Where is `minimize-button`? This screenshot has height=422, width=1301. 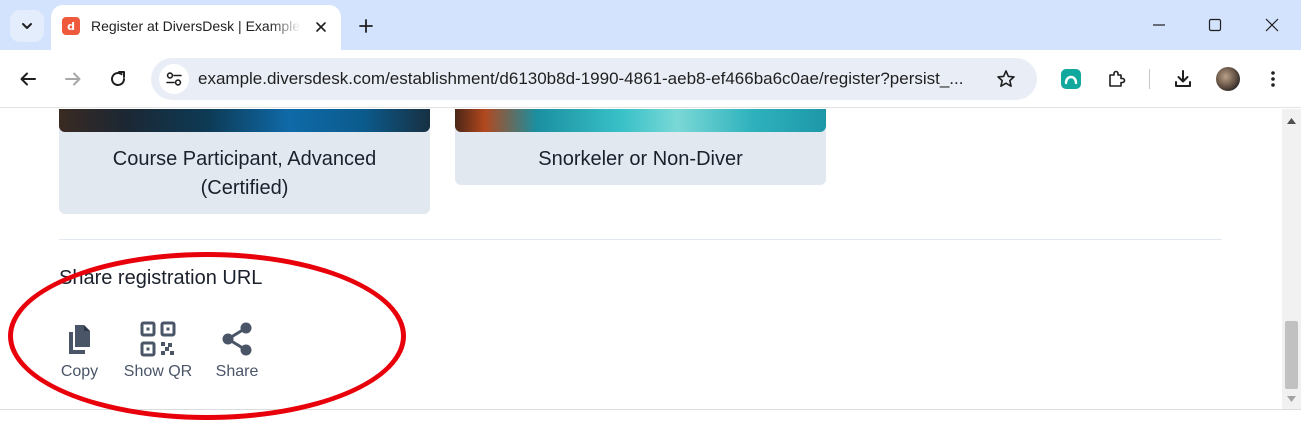
minimize-button is located at coordinates (1159, 25).